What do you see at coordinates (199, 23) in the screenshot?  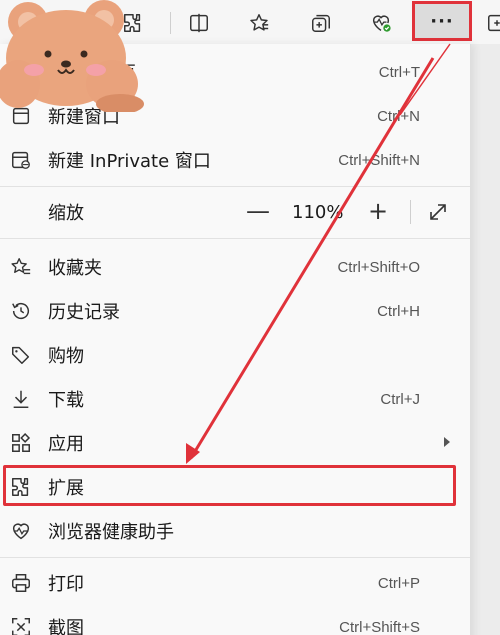 I see `split-screen-icon` at bounding box center [199, 23].